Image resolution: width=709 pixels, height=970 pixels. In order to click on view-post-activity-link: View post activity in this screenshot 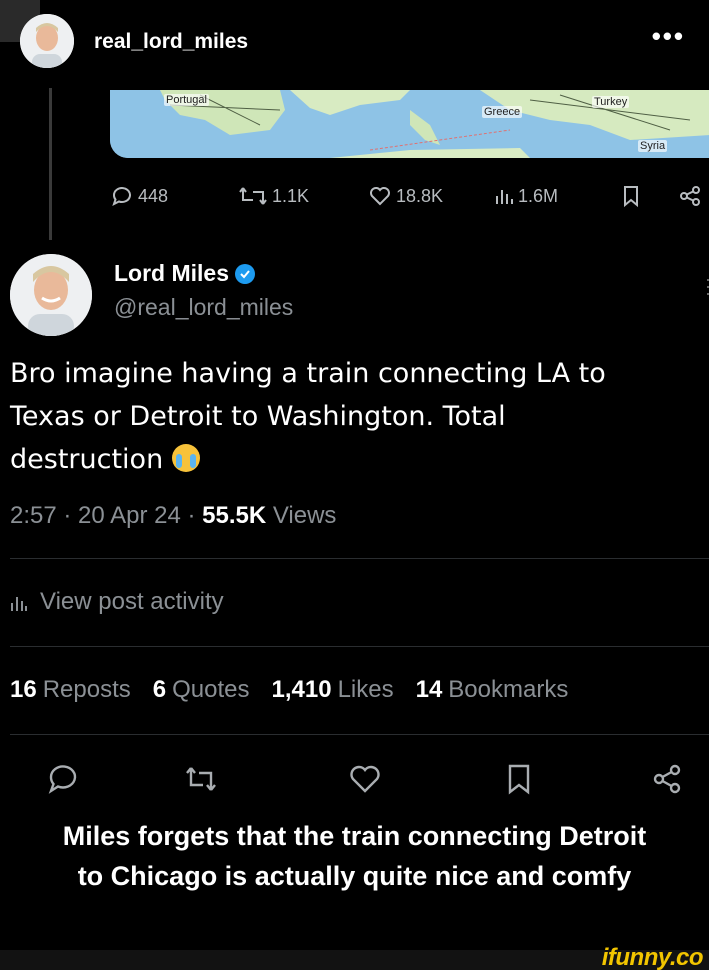, I will do `click(117, 602)`.